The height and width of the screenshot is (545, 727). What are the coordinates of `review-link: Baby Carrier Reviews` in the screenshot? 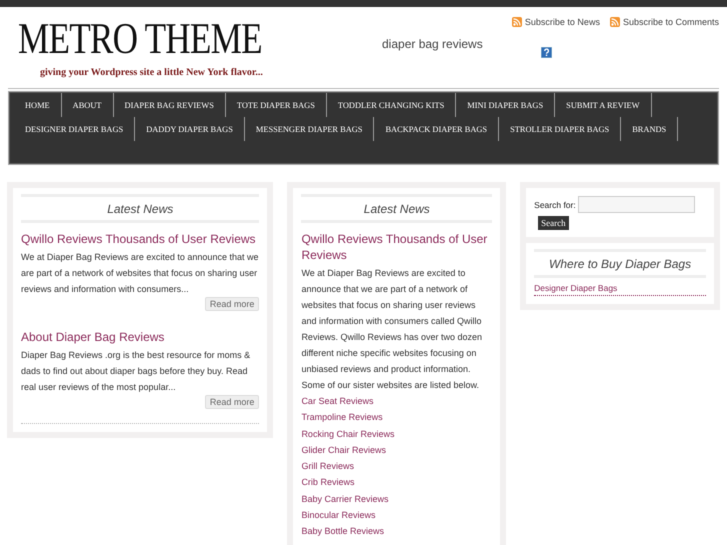 It's located at (344, 499).